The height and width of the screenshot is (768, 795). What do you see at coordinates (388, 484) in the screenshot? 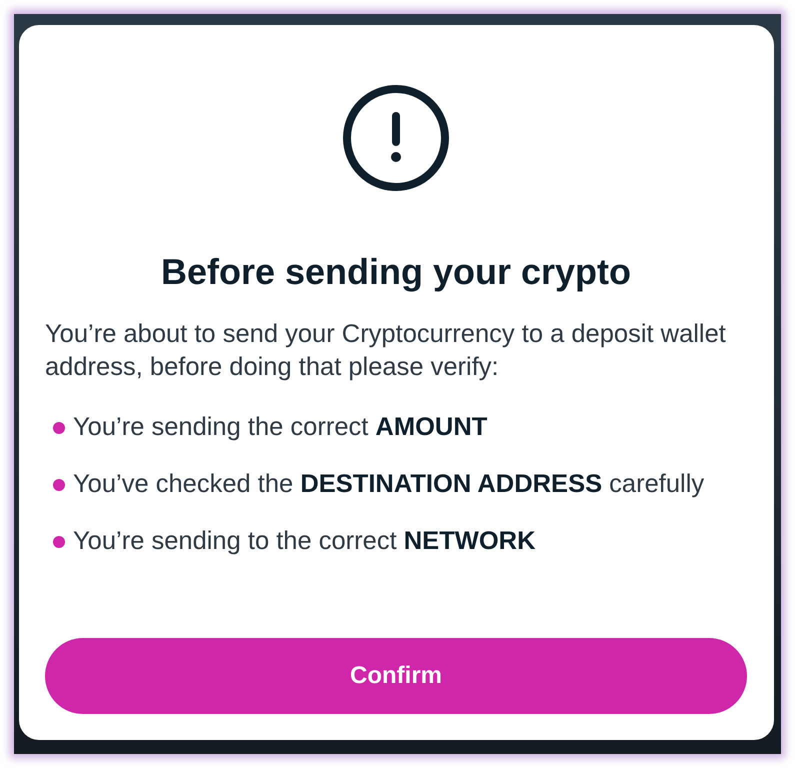
I see `checklist-item: You’ve checked the DESTINATION ADDRESS carefully` at bounding box center [388, 484].